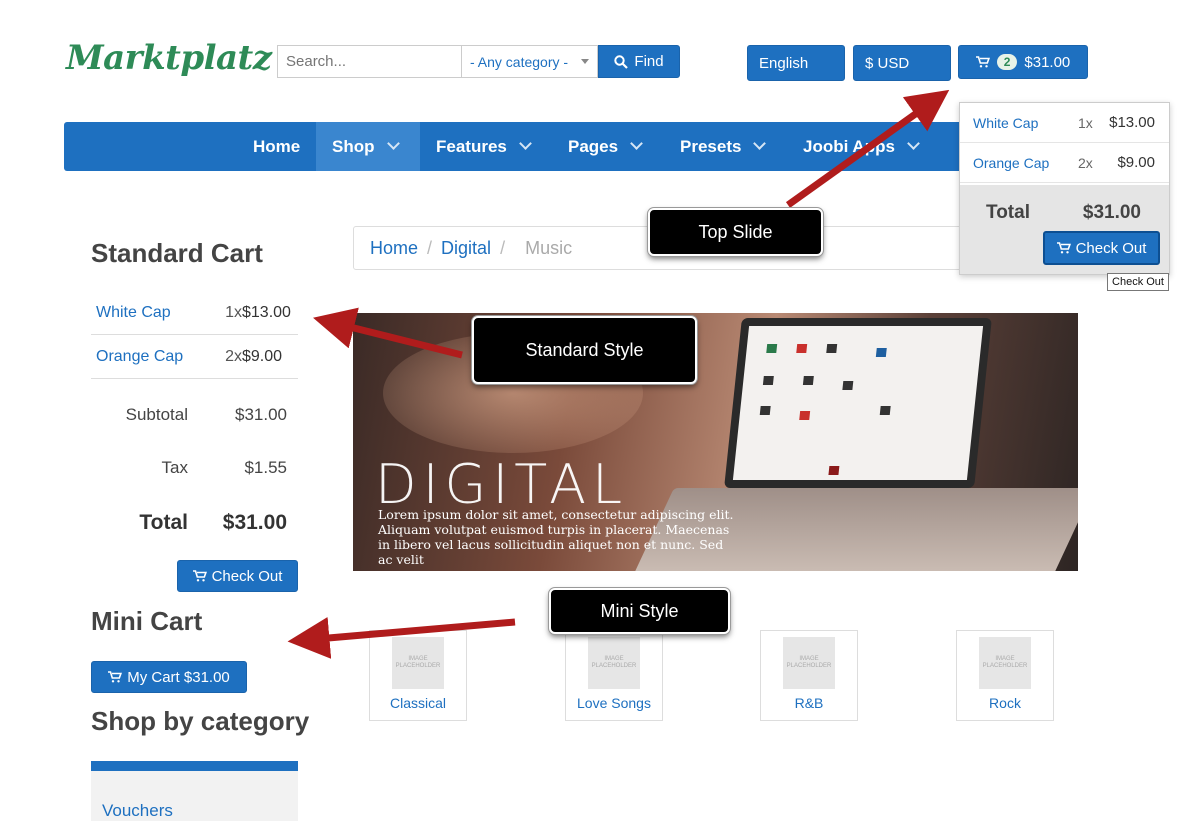 This screenshot has width=1186, height=821. What do you see at coordinates (1019, 123) in the screenshot?
I see `dropdown-item-name: White Cap` at bounding box center [1019, 123].